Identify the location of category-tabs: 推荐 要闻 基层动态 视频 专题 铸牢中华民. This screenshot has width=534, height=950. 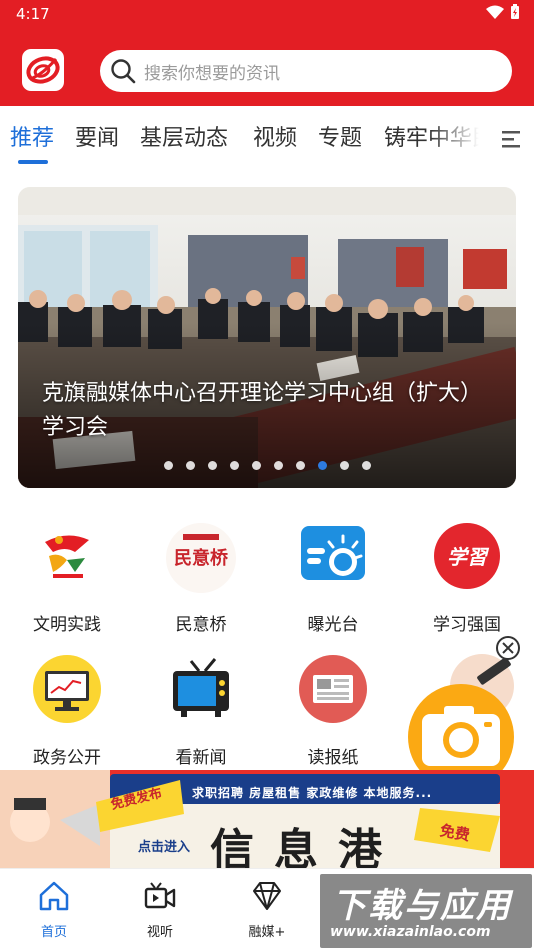
(267, 136).